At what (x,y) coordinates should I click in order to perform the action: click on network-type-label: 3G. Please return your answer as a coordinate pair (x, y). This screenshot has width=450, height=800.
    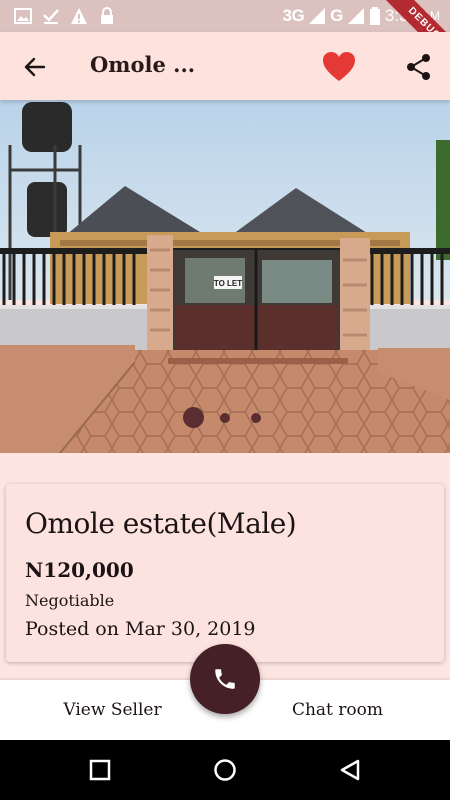
    Looking at the image, I should click on (293, 15).